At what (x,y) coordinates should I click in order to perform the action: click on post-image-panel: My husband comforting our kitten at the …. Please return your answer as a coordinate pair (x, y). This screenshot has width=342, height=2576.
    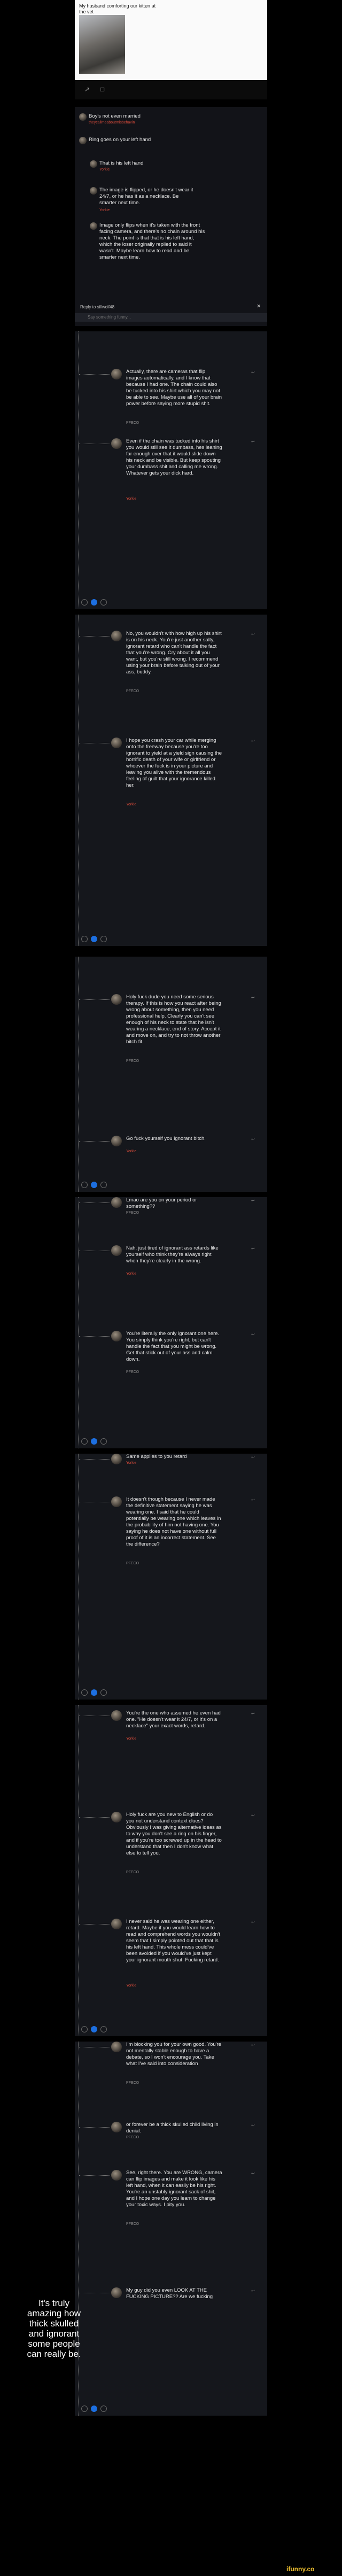
    Looking at the image, I should click on (171, 40).